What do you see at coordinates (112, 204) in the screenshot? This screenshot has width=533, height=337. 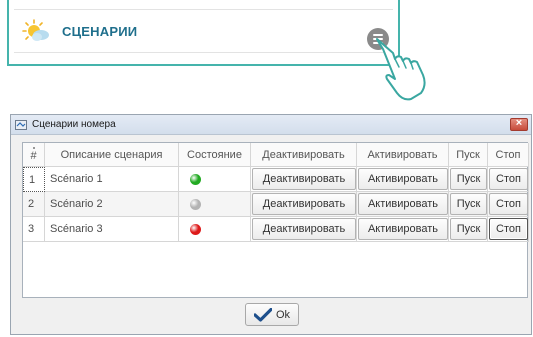 I see `description-cell: Scénario 2` at bounding box center [112, 204].